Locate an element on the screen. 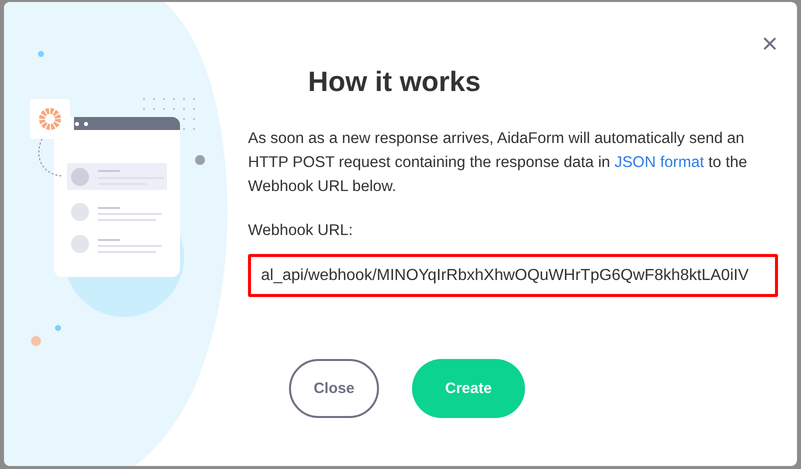 This screenshot has height=469, width=801. dialog-title: How it works is located at coordinates (395, 82).